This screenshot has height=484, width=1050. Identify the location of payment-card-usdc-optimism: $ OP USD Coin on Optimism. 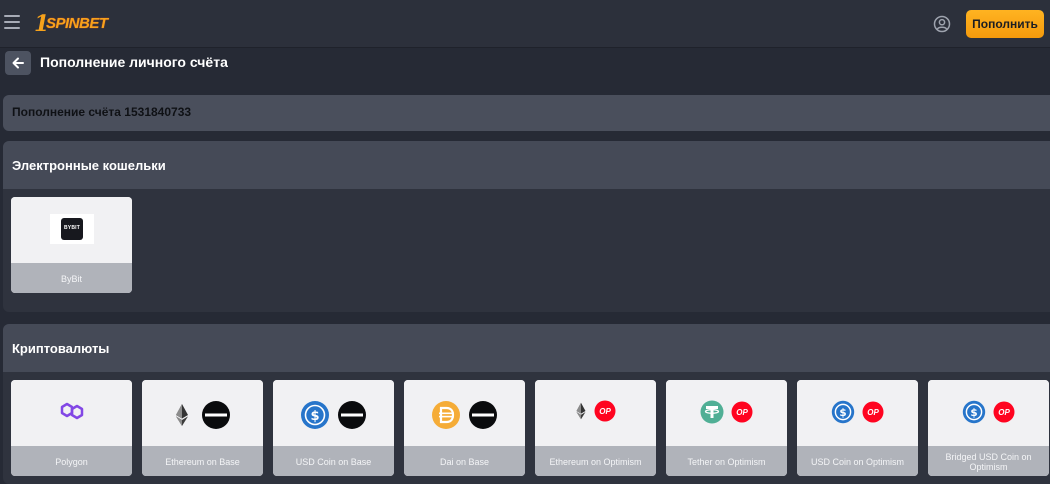
(857, 428).